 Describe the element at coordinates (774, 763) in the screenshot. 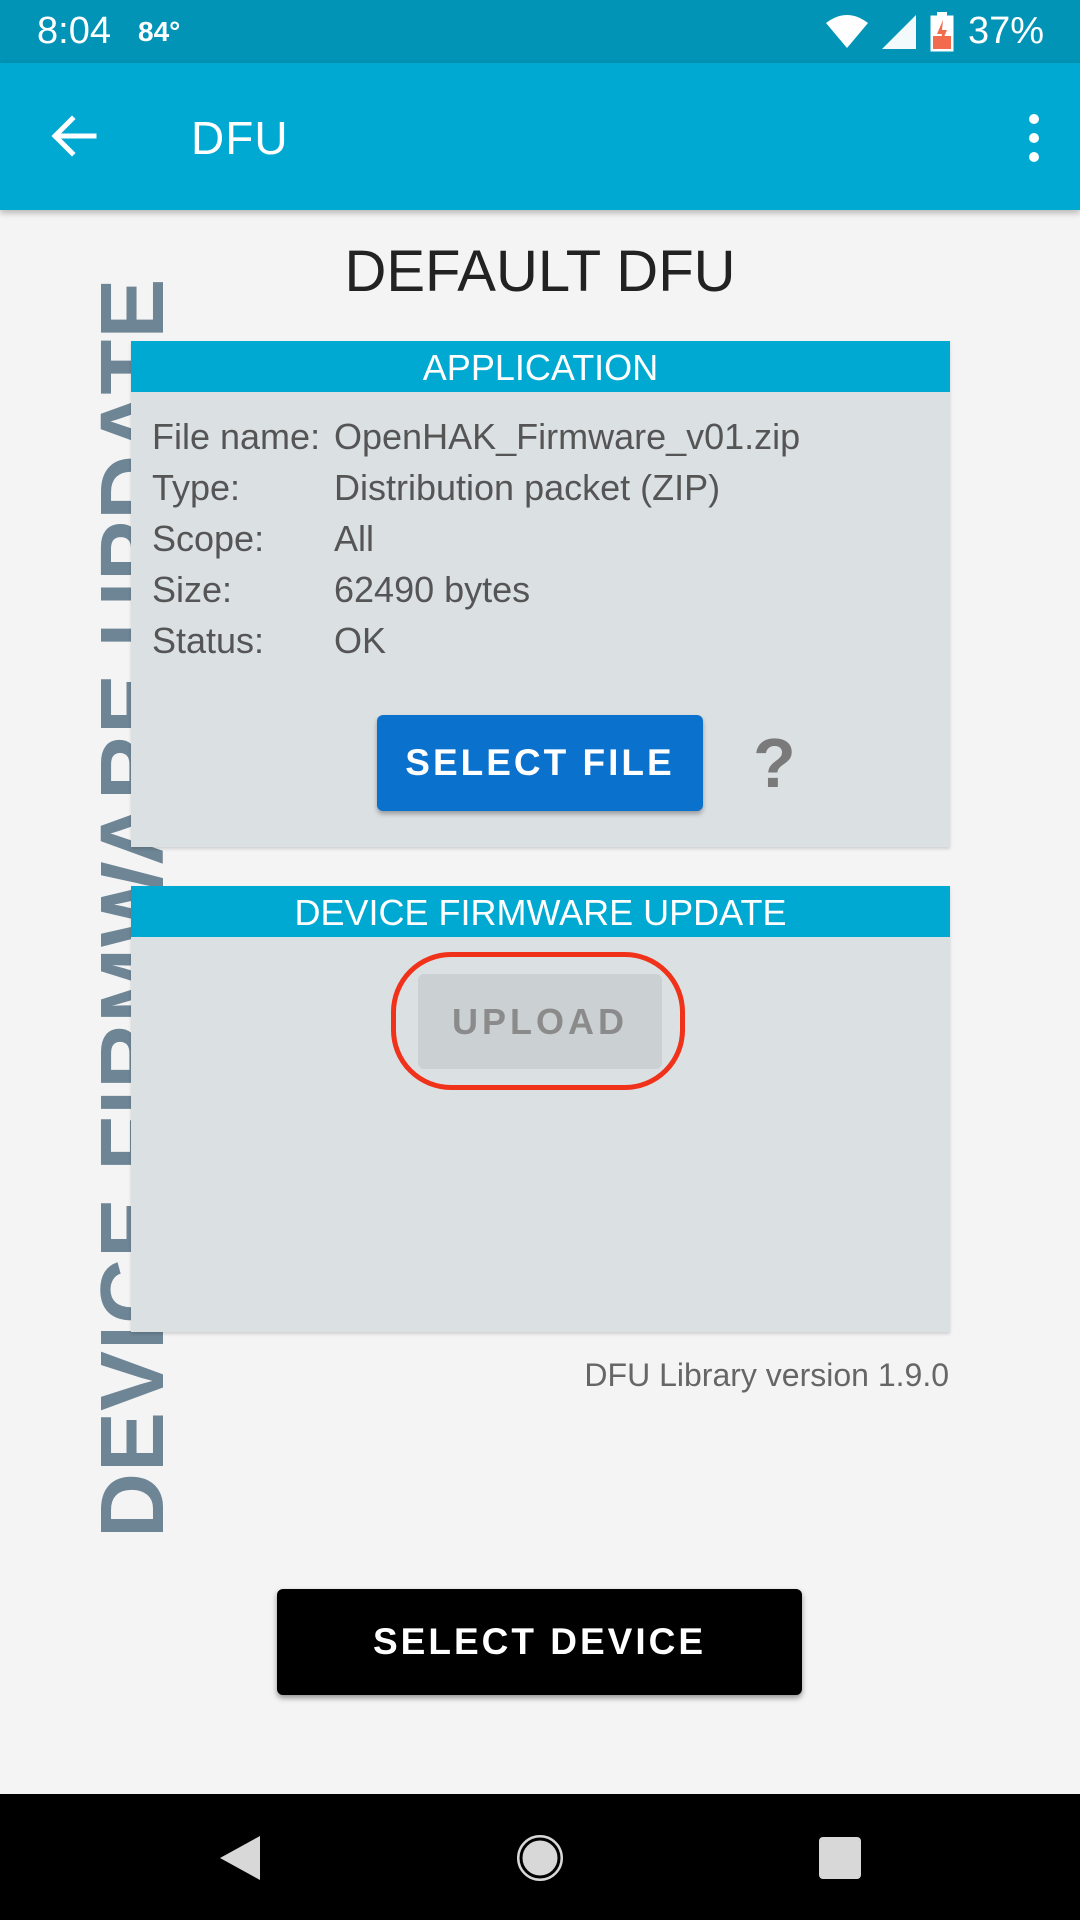

I see `help-icon: ?` at that location.